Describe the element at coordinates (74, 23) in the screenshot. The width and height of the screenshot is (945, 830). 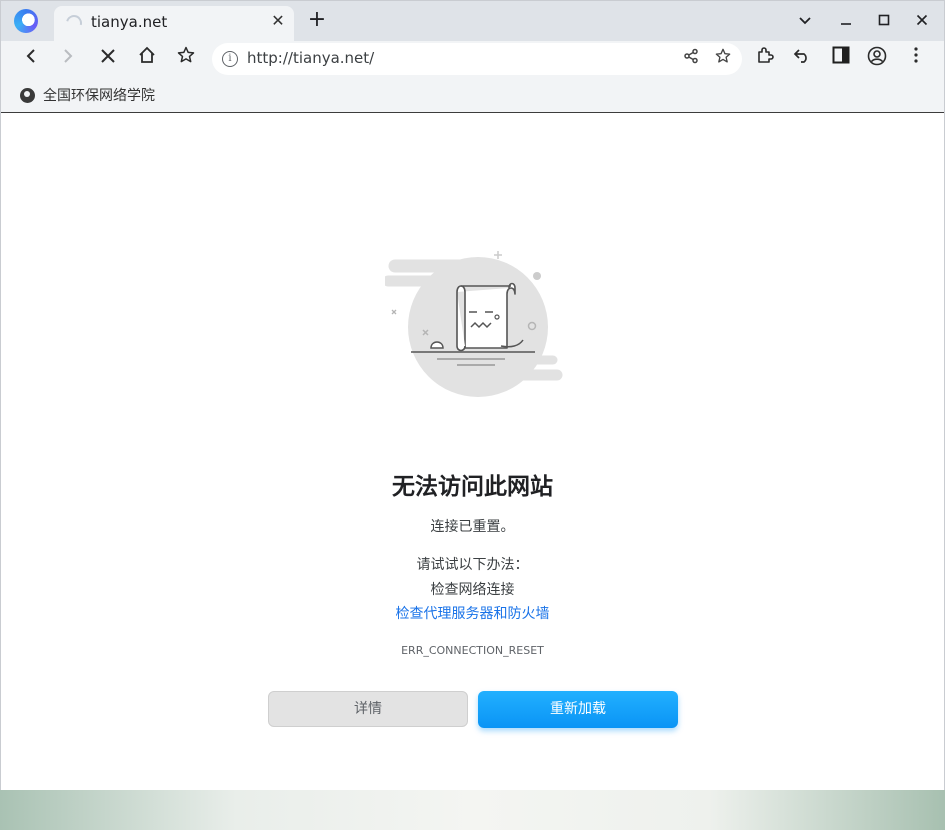
I see `loading-spinner-icon` at that location.